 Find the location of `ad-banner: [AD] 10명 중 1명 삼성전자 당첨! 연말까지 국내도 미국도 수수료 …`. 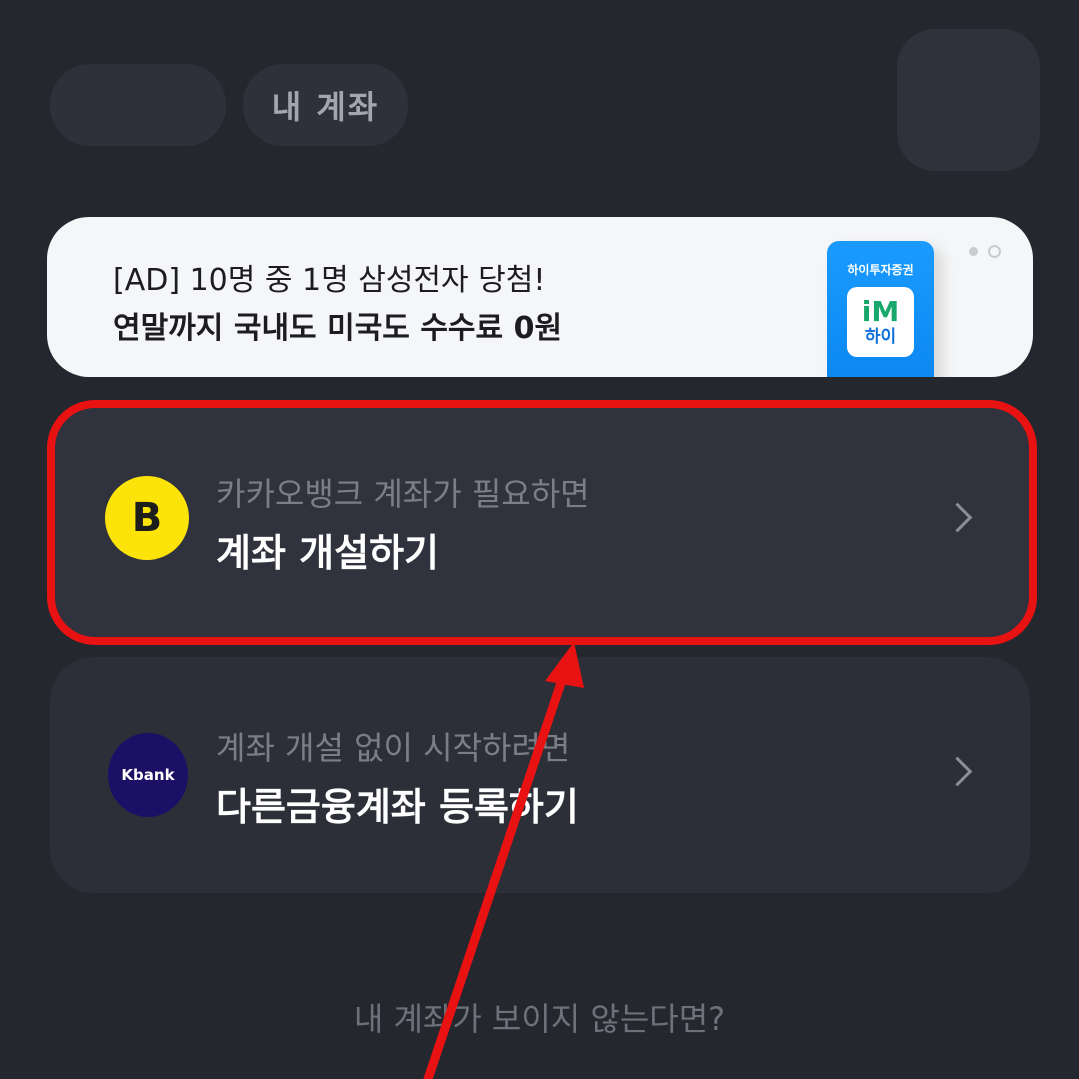

ad-banner: [AD] 10명 중 1명 삼성전자 당첨! 연말까지 국내도 미국도 수수료 … is located at coordinates (540, 297).